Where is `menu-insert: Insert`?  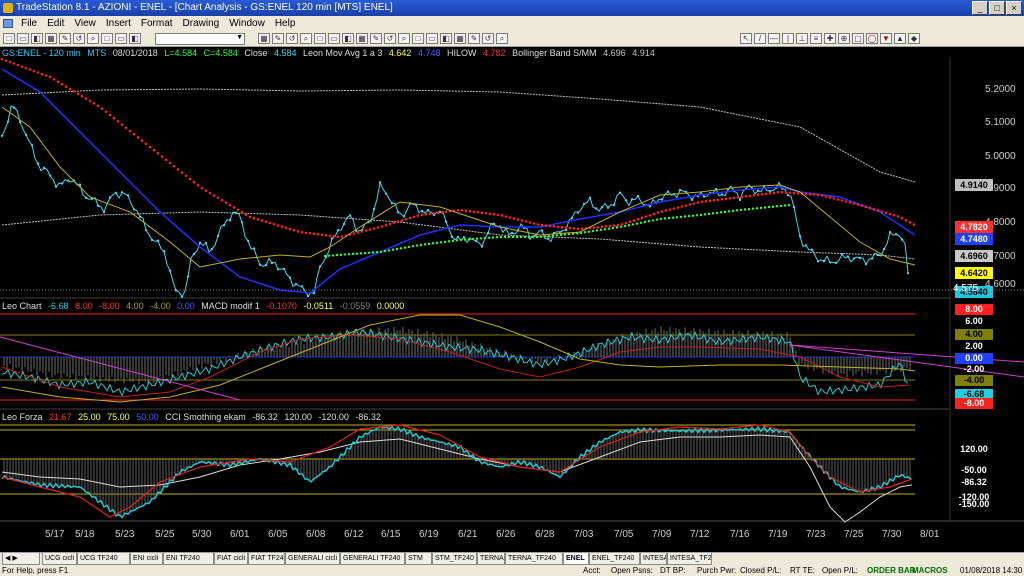
menu-insert: Insert is located at coordinates (118, 23).